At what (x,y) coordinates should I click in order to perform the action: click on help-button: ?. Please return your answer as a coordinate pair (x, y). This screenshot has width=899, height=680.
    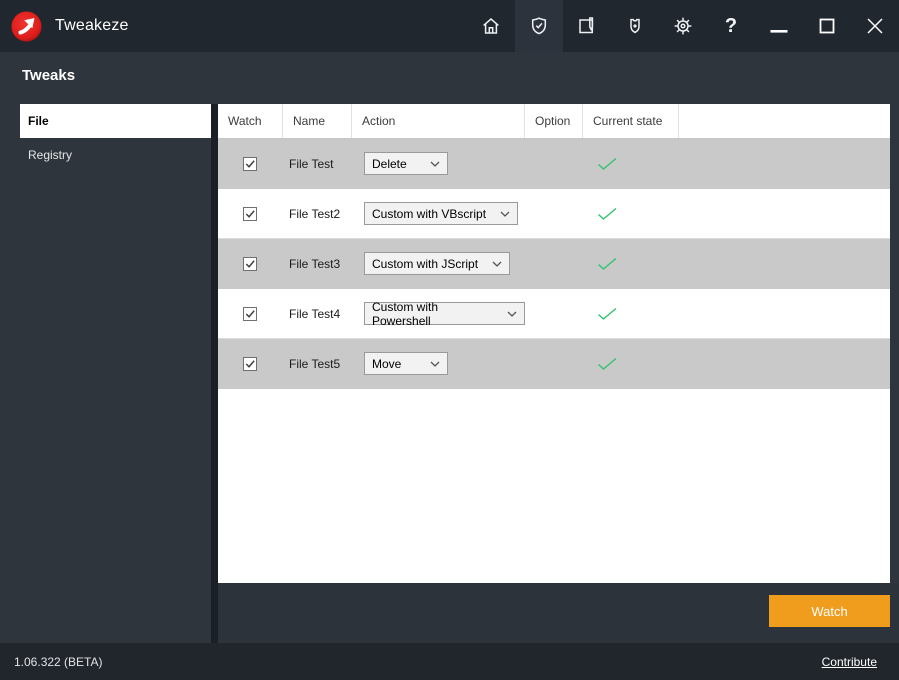
    Looking at the image, I should click on (731, 26).